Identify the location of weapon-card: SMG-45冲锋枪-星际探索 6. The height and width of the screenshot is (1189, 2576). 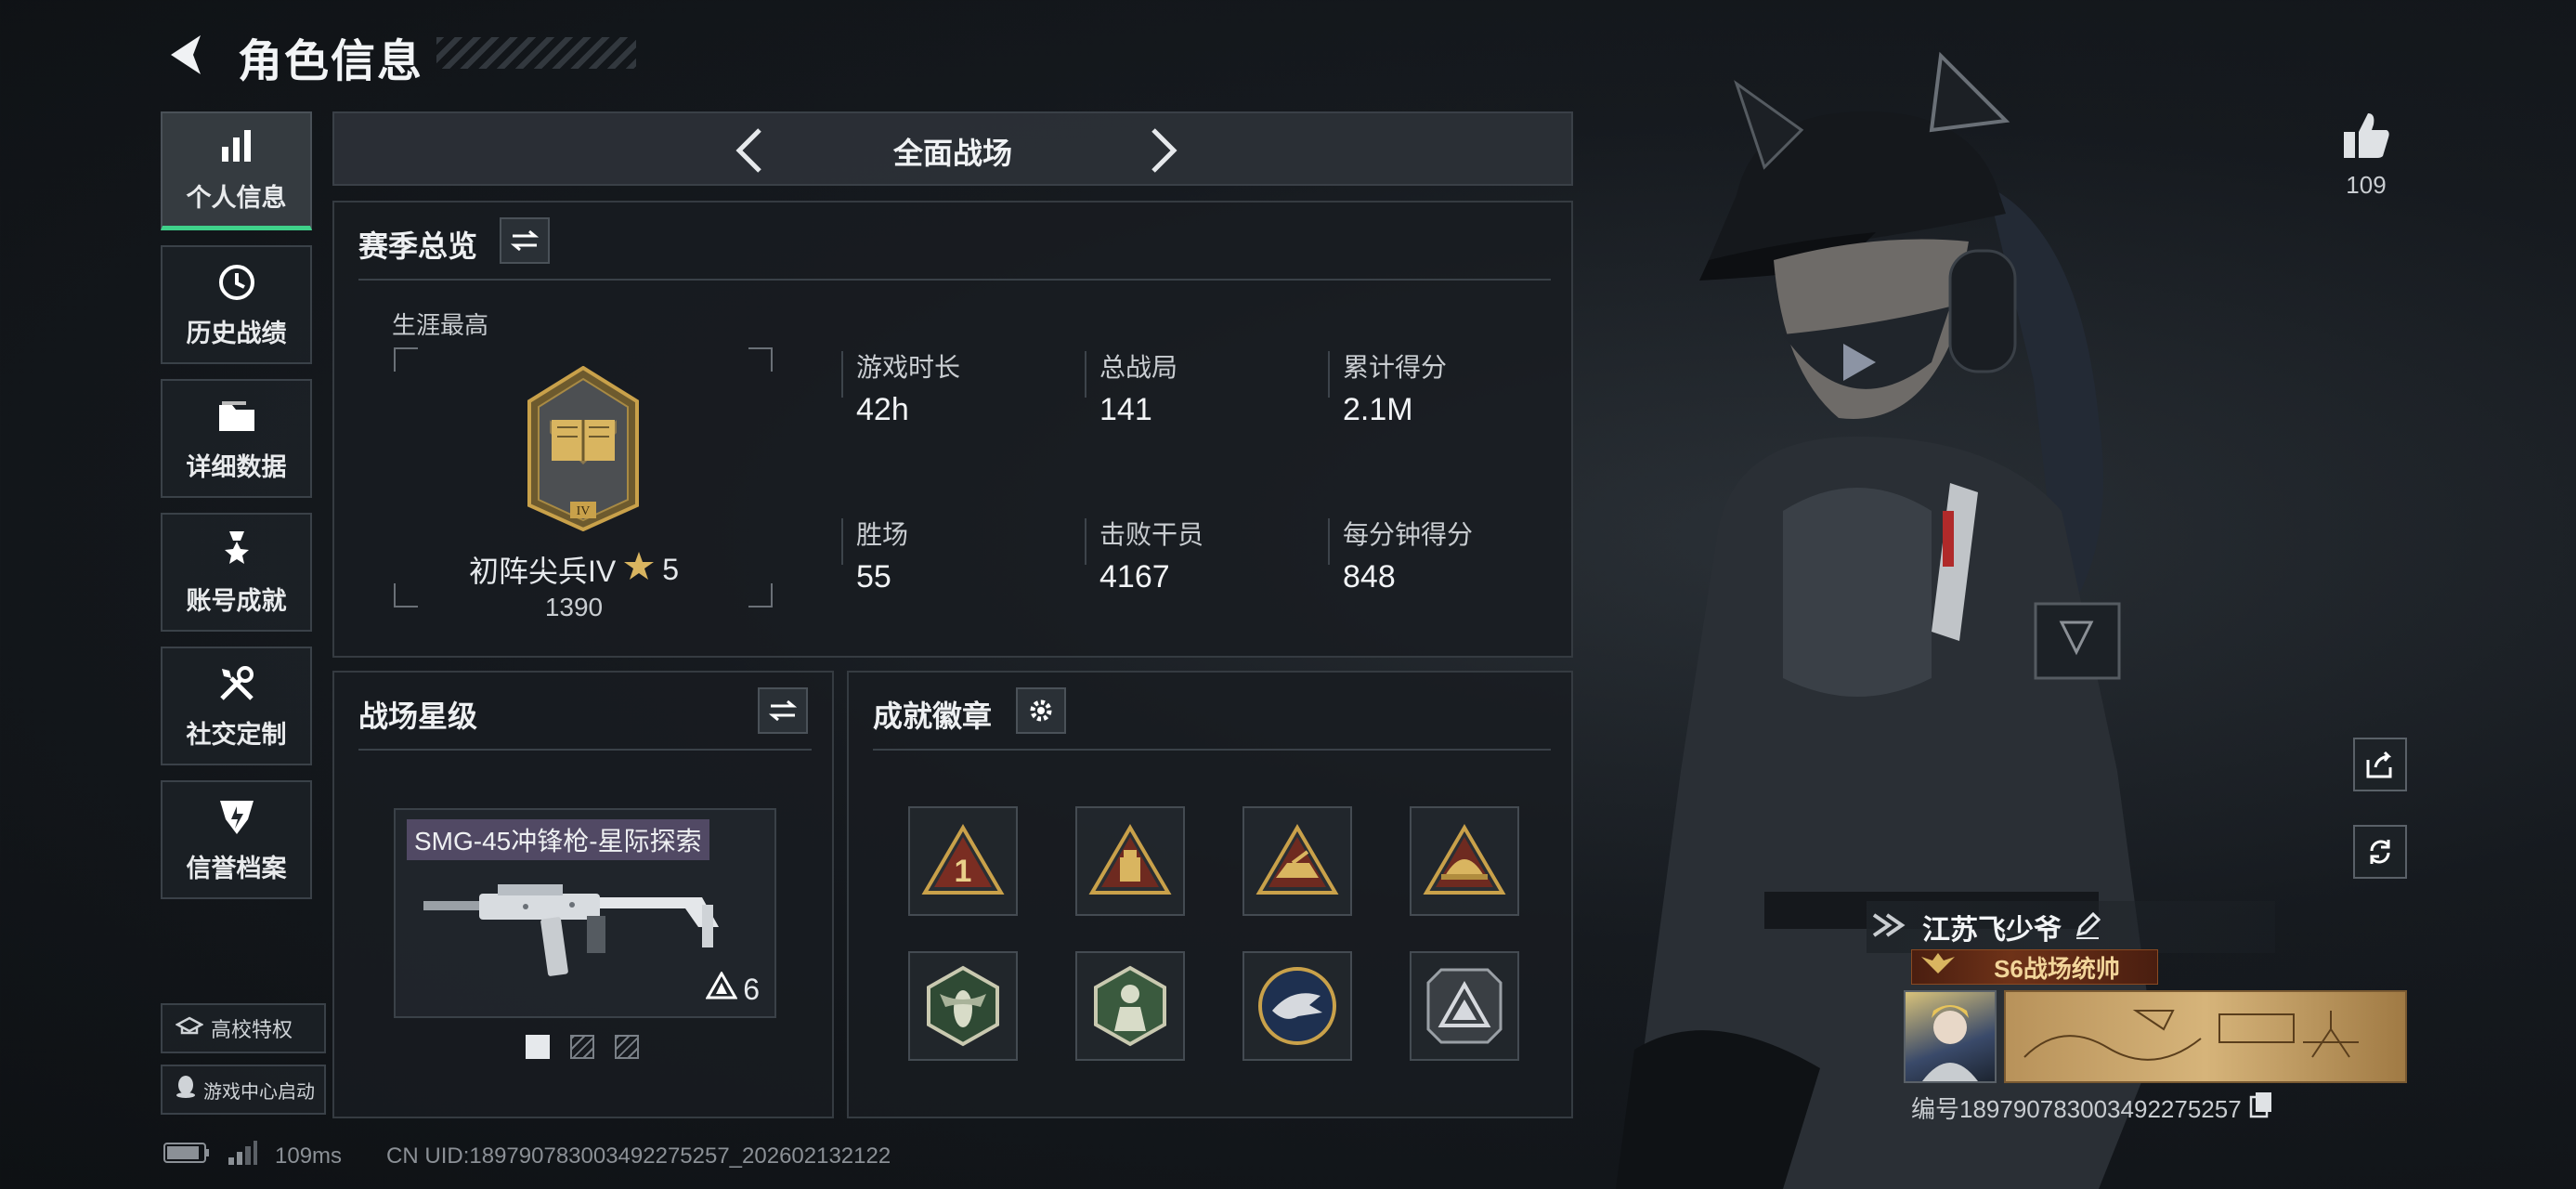
(585, 913).